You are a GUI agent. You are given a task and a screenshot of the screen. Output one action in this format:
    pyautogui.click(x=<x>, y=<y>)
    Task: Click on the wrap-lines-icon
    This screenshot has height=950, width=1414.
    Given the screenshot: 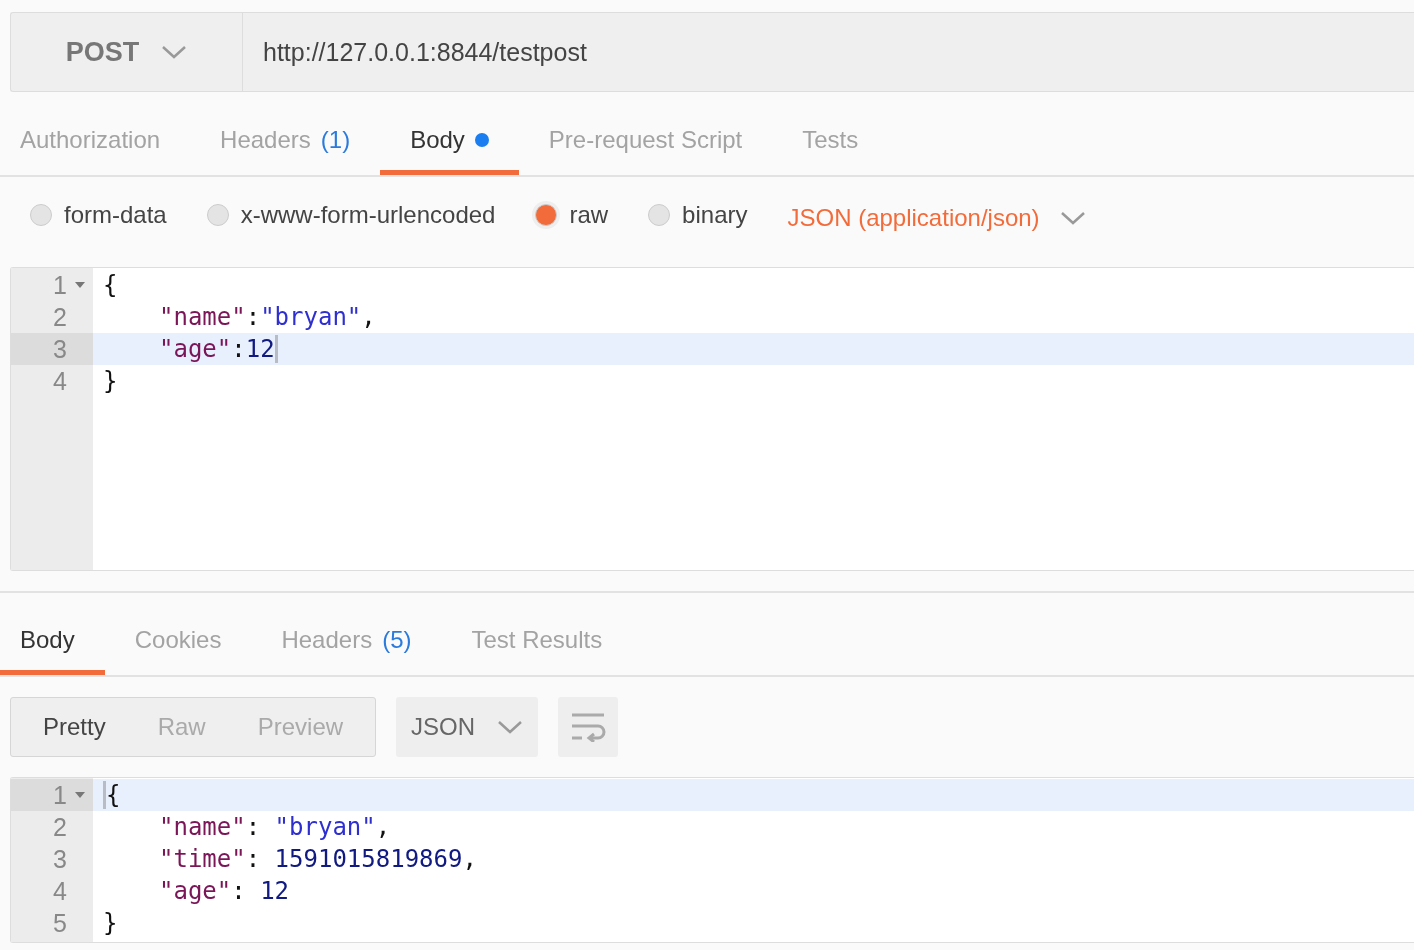 What is the action you would take?
    pyautogui.click(x=588, y=727)
    